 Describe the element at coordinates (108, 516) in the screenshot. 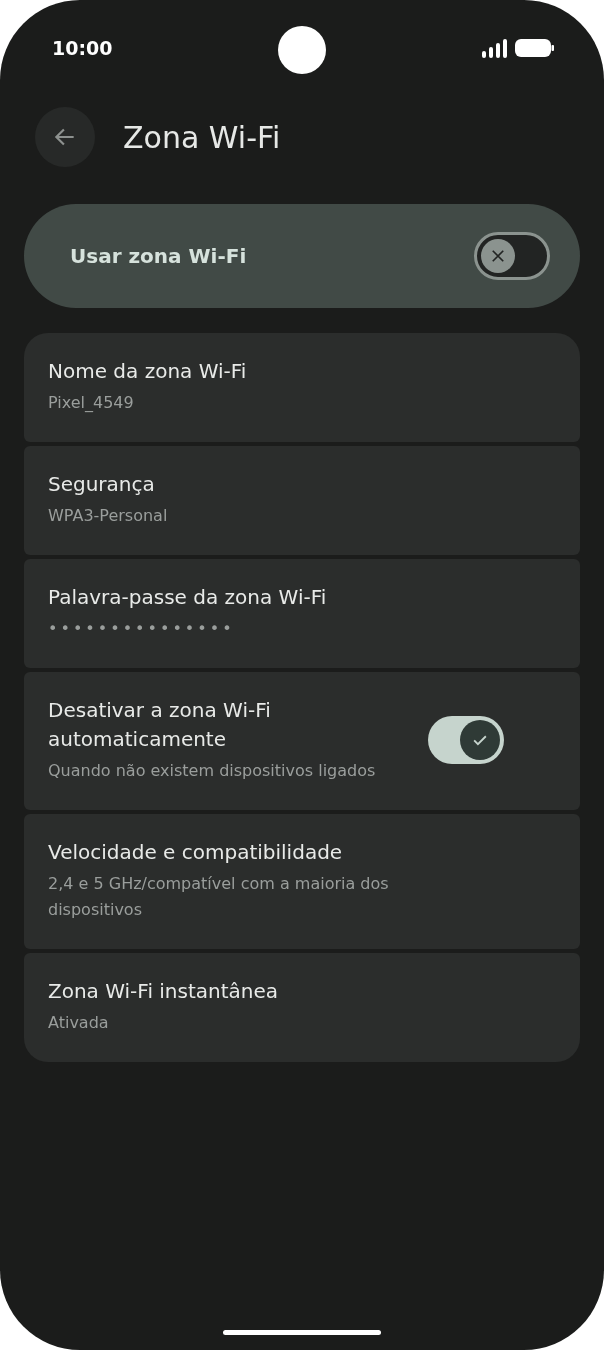

I see `setting-summary: WPA3-Personal` at that location.